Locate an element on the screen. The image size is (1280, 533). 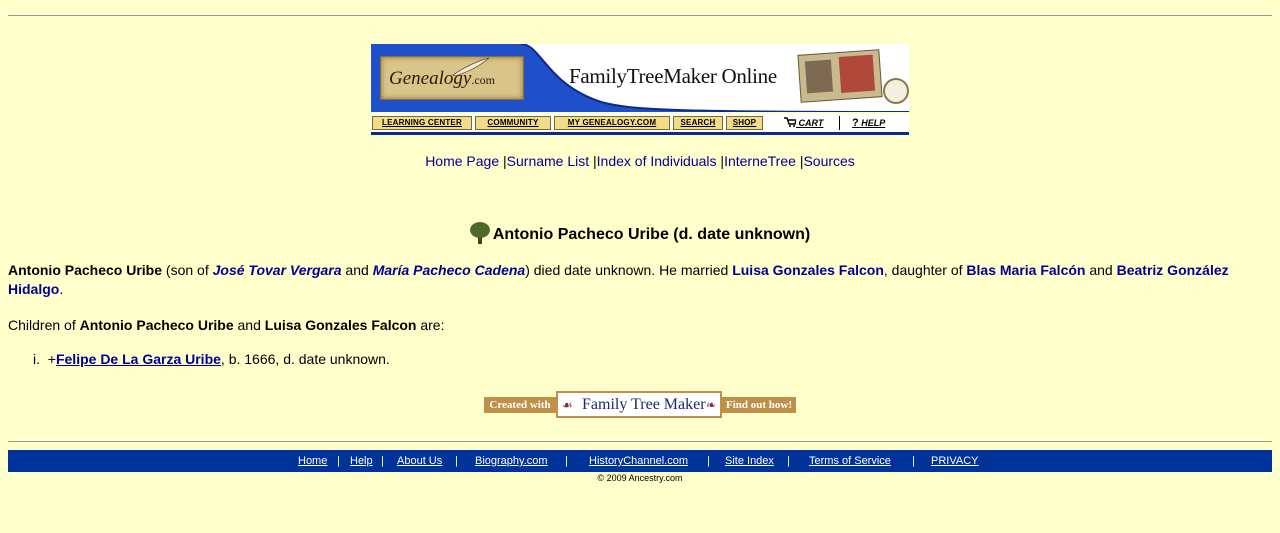
page-title-text: Antonio Pacheco Uribe (d. date unknown) is located at coordinates (651, 234).